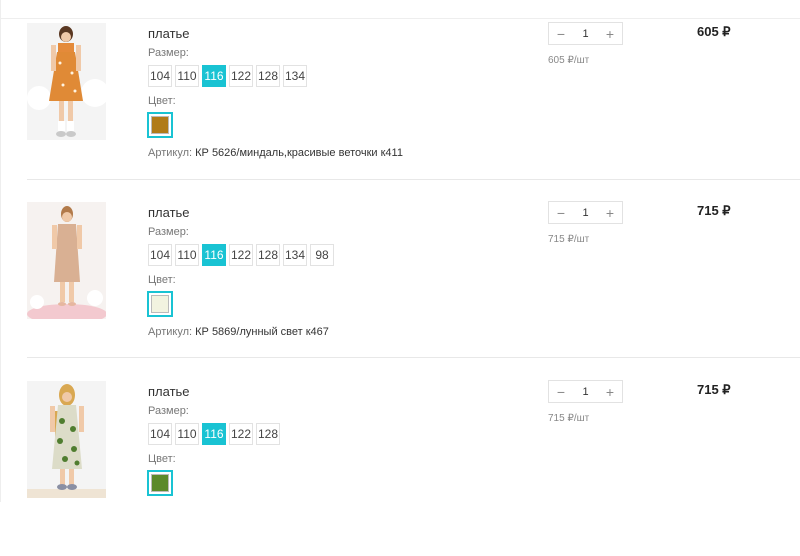 The height and width of the screenshot is (556, 800). I want to click on size-selector: 104 110 116 122 128 134 98, so click(241, 255).